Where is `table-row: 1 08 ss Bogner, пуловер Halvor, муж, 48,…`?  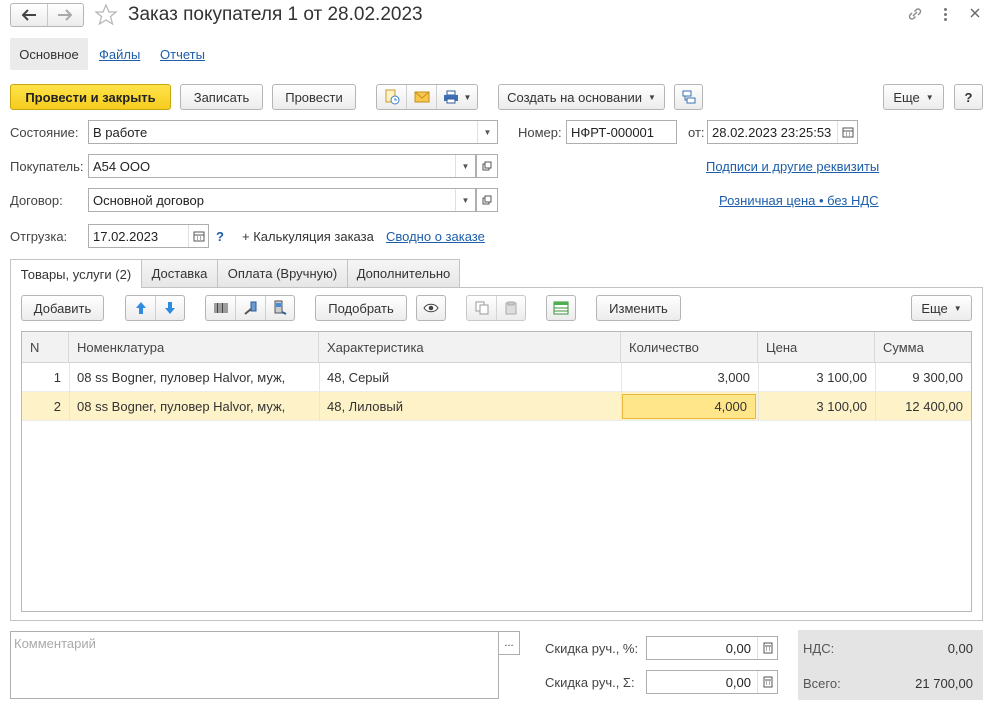
table-row: 1 08 ss Bogner, пуловер Halvor, муж, 48,… is located at coordinates (496, 377).